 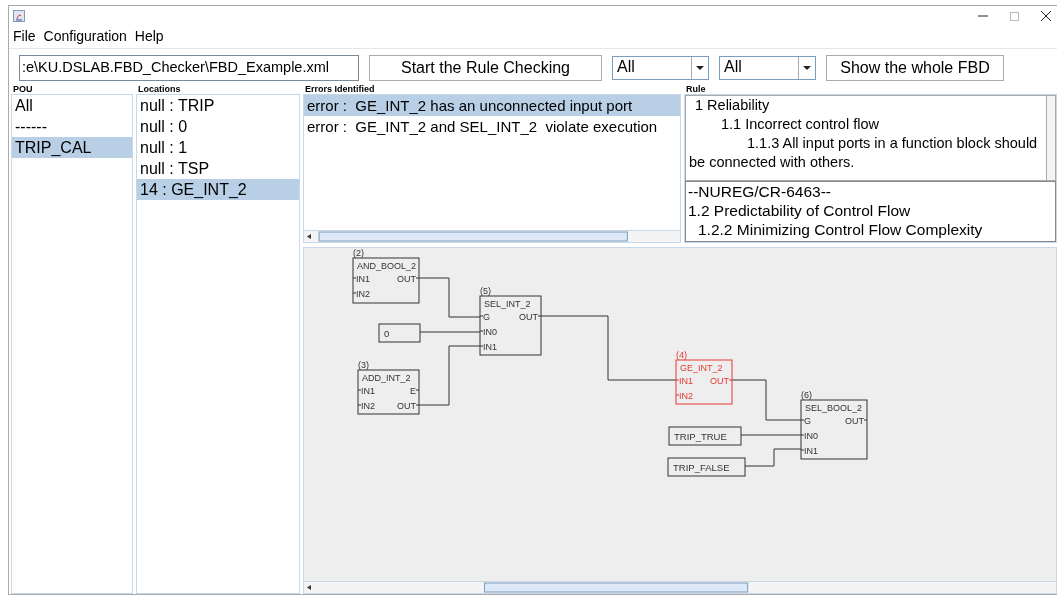 What do you see at coordinates (696, 89) in the screenshot?
I see `group-title: Rule` at bounding box center [696, 89].